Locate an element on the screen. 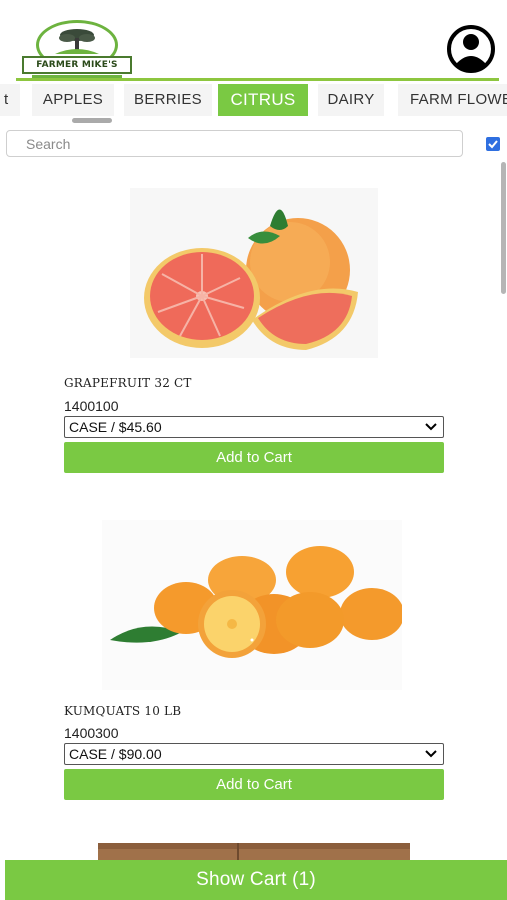 This screenshot has height=900, width=507. tab-apples: APPLES is located at coordinates (73, 100).